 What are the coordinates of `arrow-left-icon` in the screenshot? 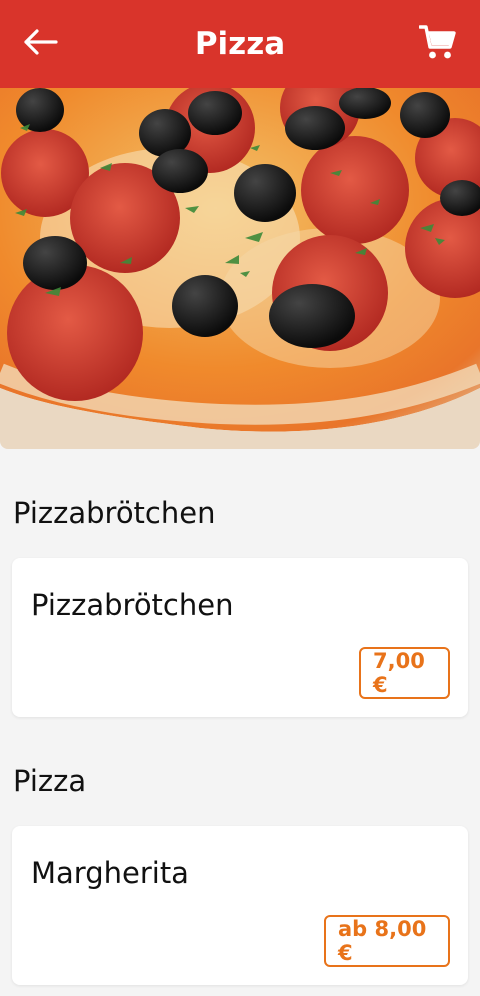 It's located at (41, 42).